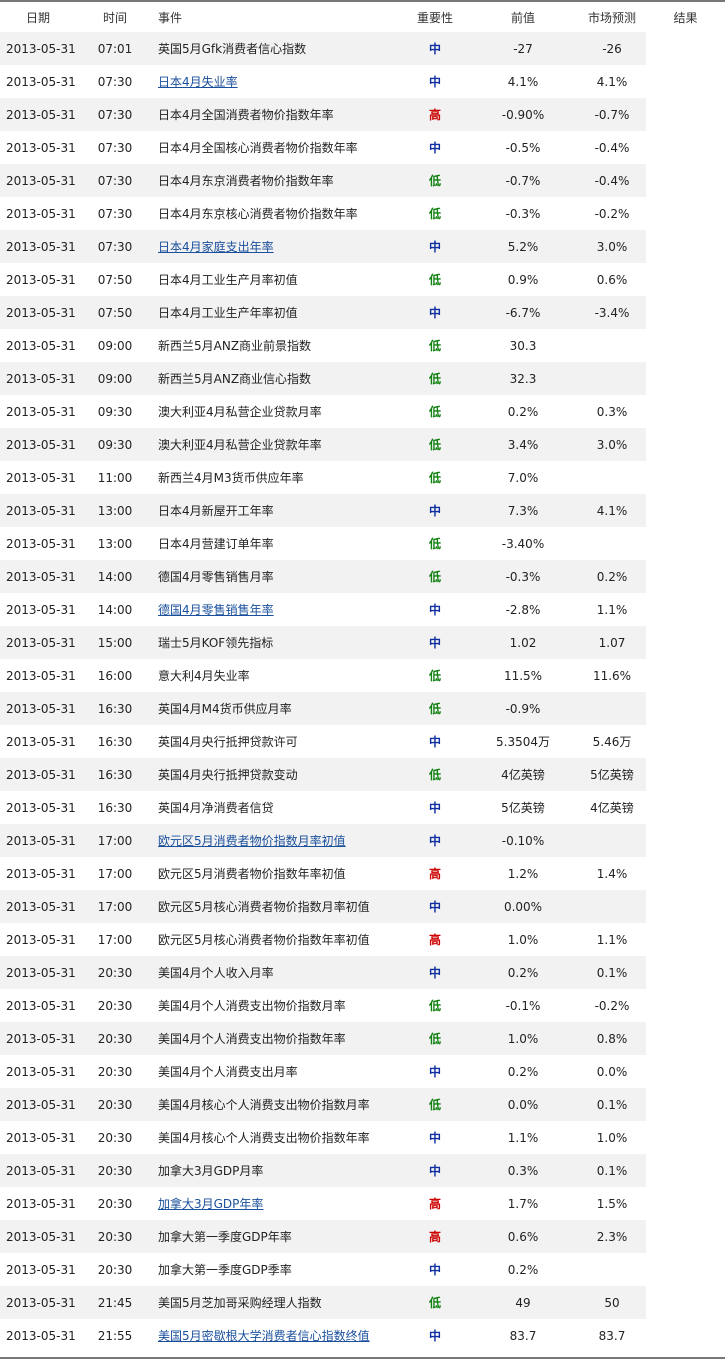 The image size is (727, 1364). Describe the element at coordinates (252, 841) in the screenshot. I see `event-link: 欧元区5月消费者物价指数月率初值` at that location.